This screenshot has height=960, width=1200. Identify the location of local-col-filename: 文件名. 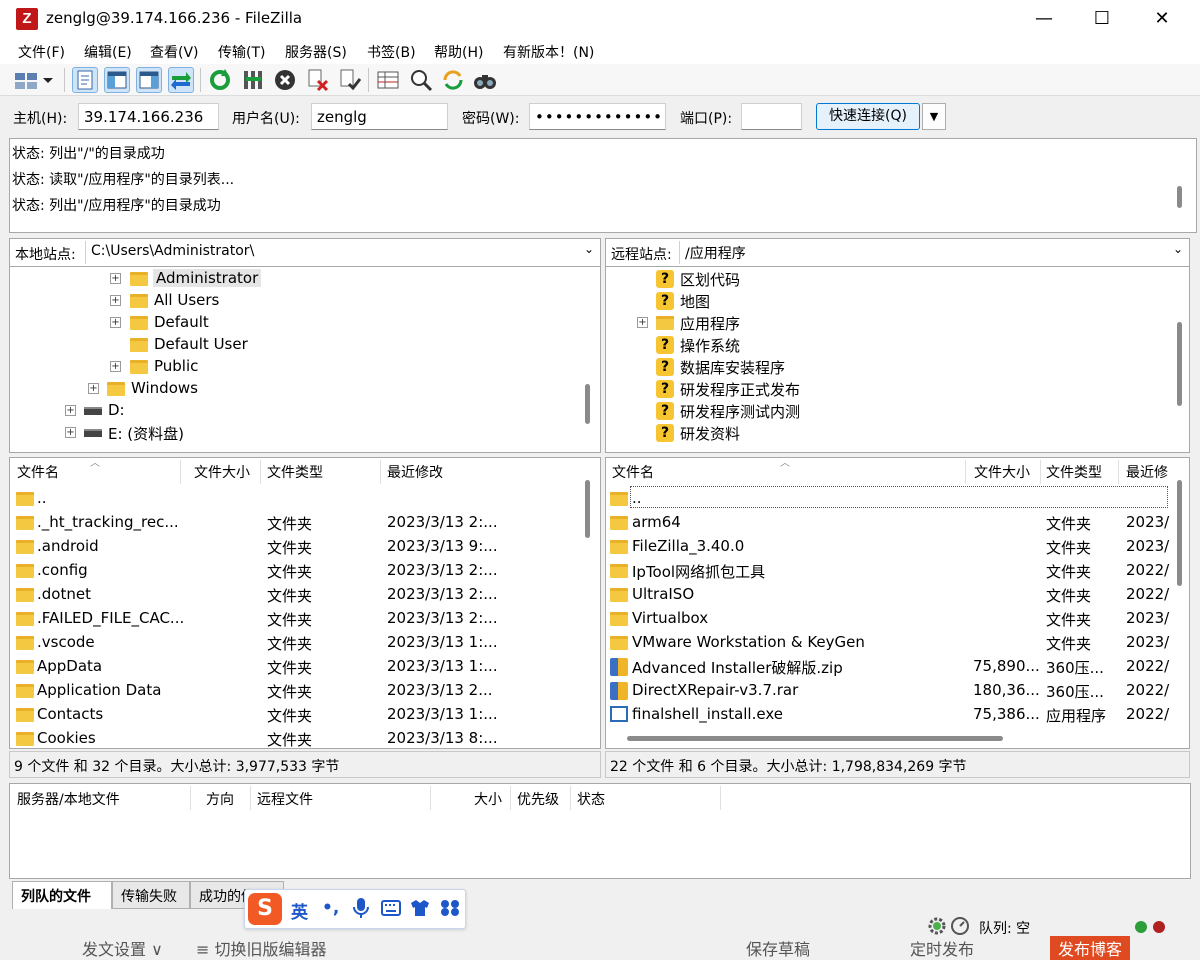
(38, 472).